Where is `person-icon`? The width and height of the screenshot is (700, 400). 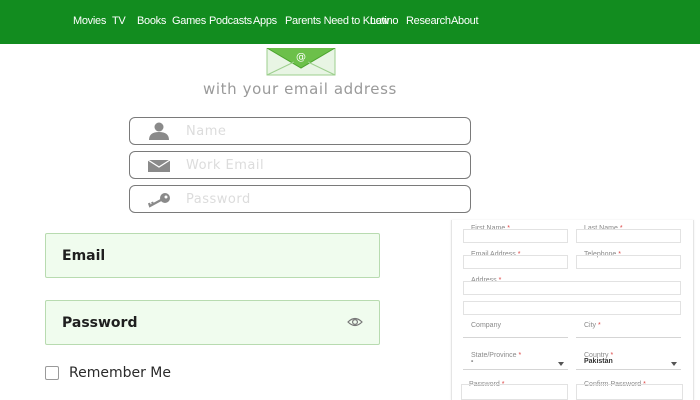
person-icon is located at coordinates (159, 131).